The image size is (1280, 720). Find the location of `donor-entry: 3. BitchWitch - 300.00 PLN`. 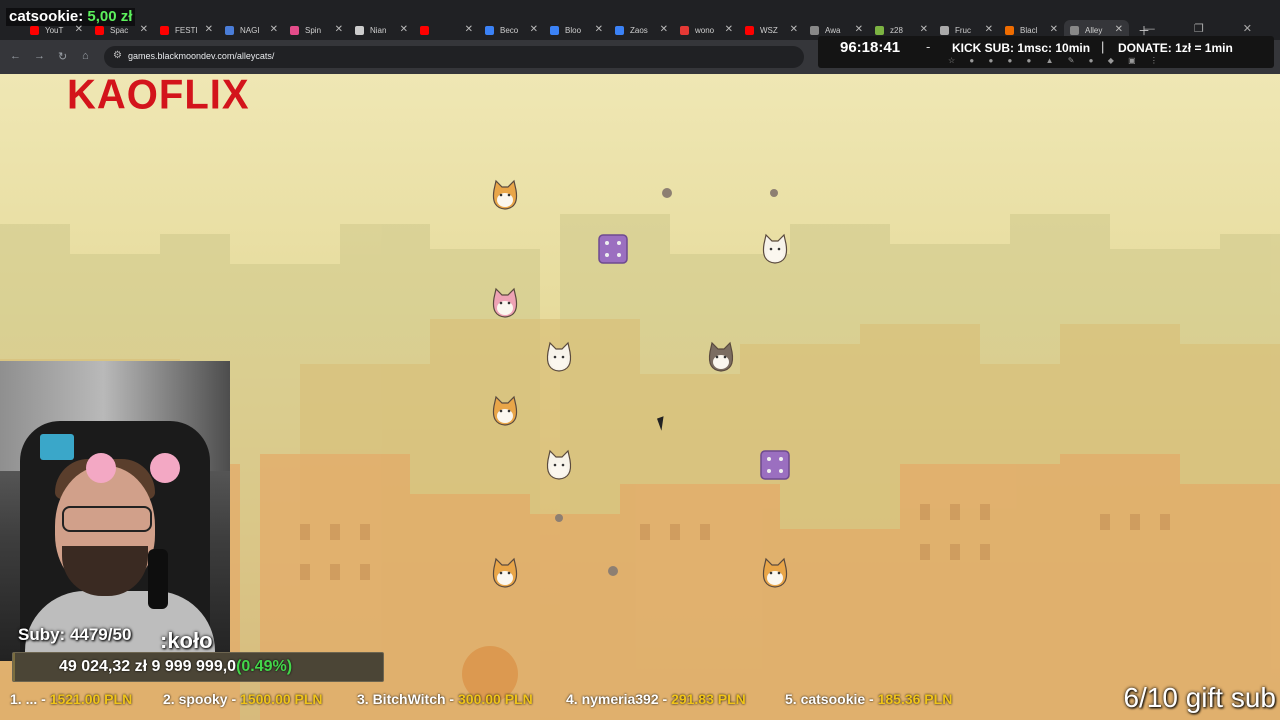

donor-entry: 3. BitchWitch - 300.00 PLN is located at coordinates (445, 699).